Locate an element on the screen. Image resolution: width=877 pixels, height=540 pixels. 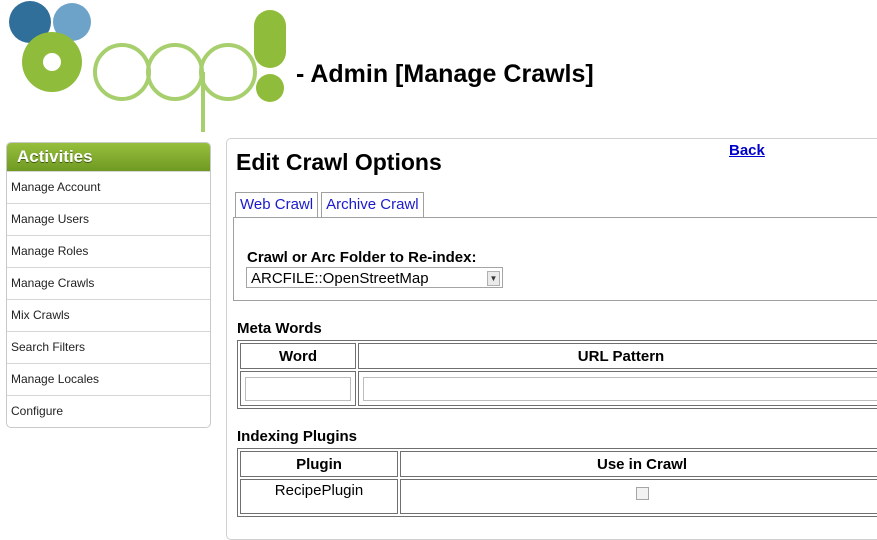
column-header-plugin: Plugin is located at coordinates (319, 464).